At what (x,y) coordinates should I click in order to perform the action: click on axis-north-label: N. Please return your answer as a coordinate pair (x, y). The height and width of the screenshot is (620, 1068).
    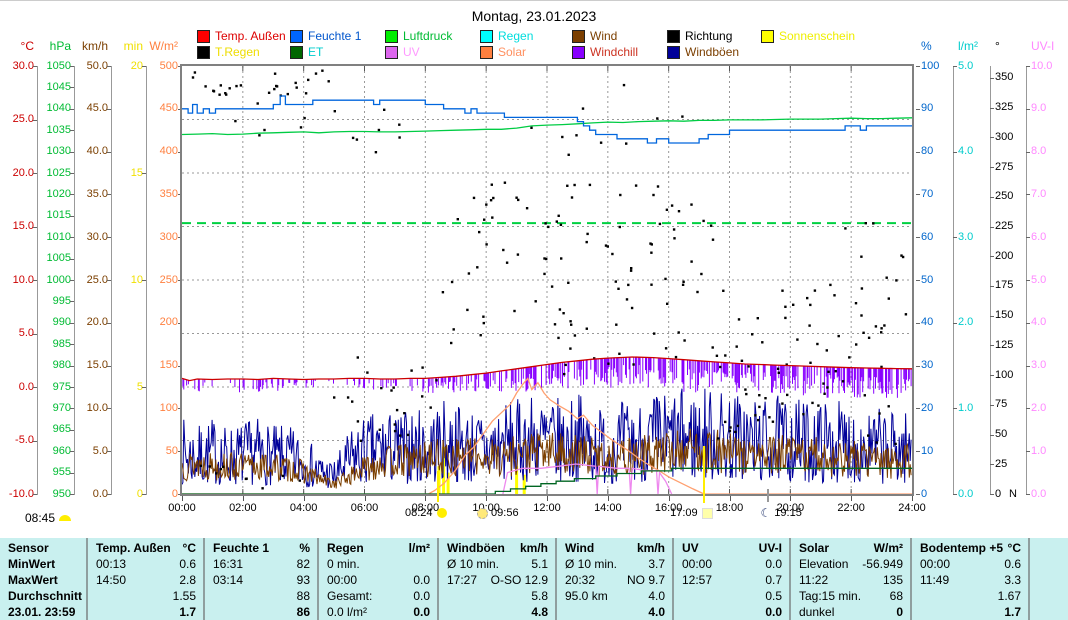
    Looking at the image, I should click on (1013, 493).